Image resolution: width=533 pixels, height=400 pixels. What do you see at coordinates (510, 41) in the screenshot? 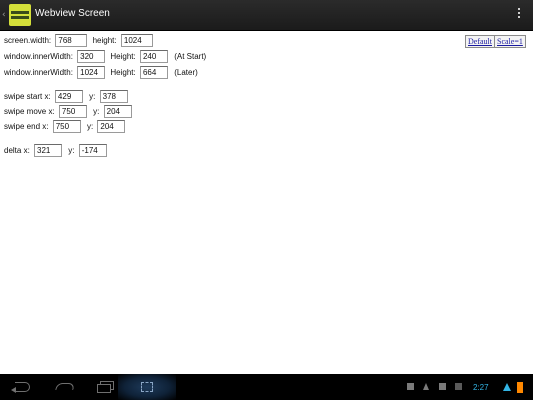
I see `scale-button: Scale=1` at bounding box center [510, 41].